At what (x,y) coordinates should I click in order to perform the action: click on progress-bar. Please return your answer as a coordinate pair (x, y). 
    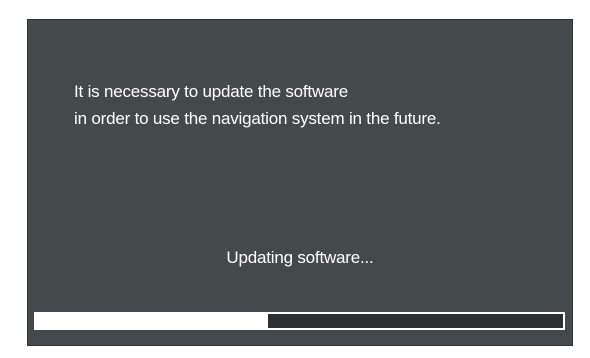
    Looking at the image, I should click on (299, 321).